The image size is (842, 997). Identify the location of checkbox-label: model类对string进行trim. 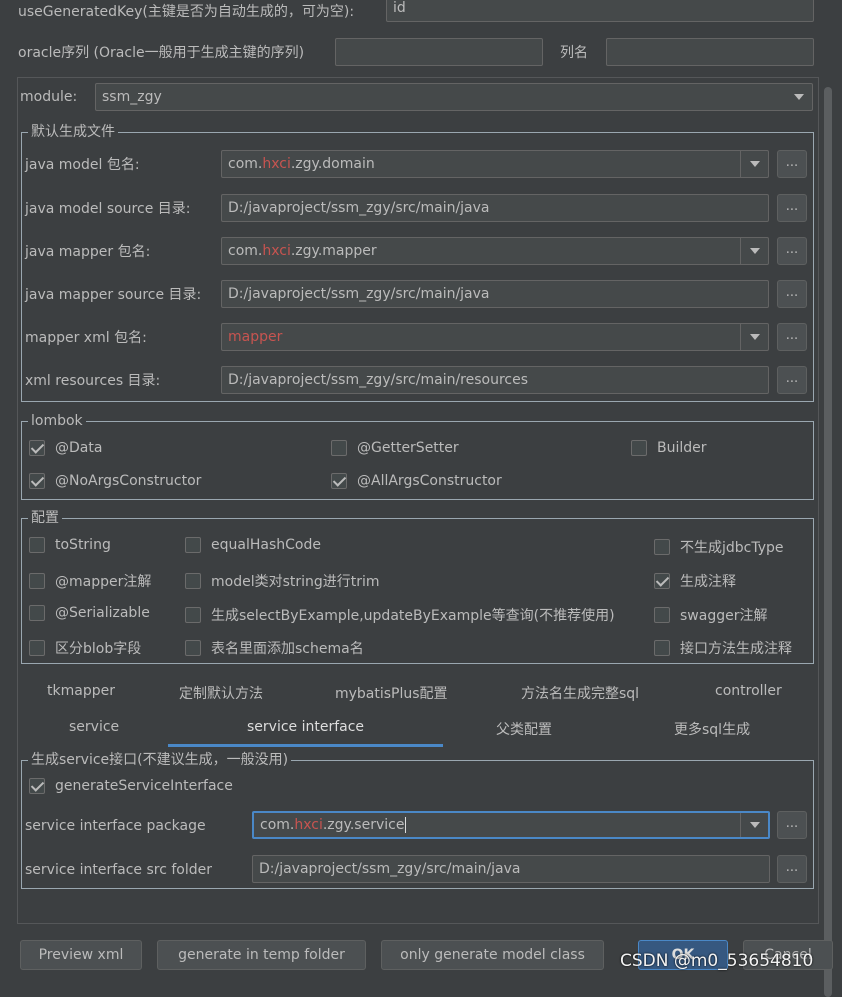
(295, 582).